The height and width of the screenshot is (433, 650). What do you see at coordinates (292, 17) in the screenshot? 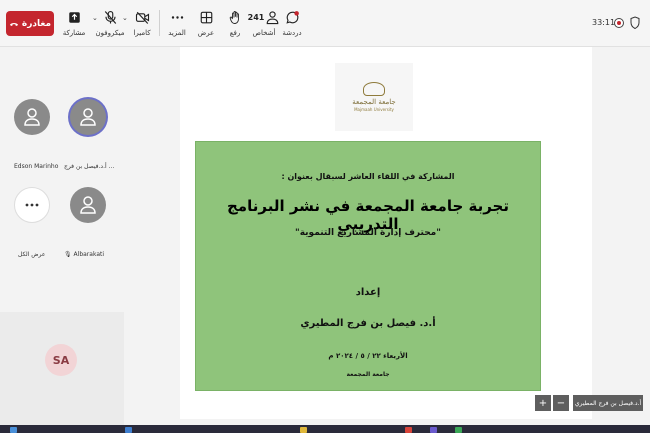
I see `chat-icon` at bounding box center [292, 17].